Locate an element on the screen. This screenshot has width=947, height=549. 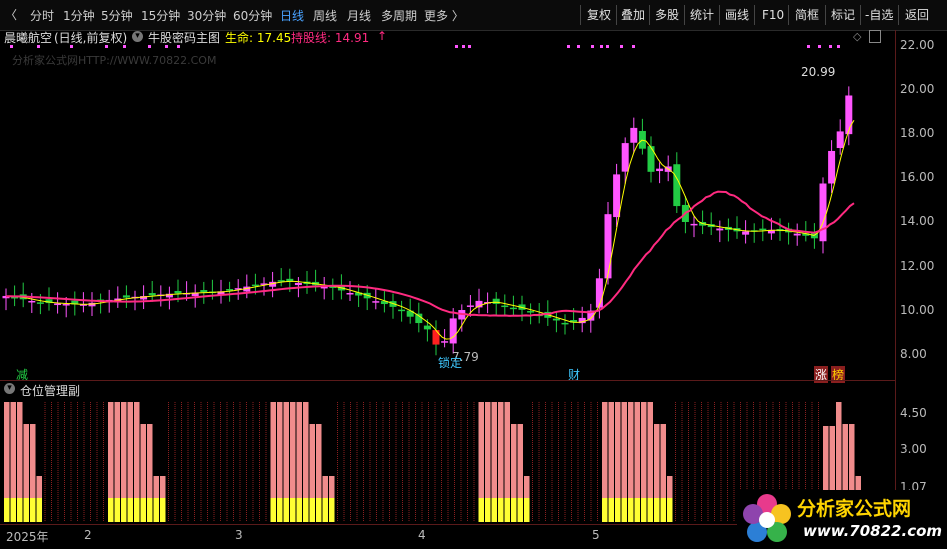
price-tick: 20.00 is located at coordinates (917, 89).